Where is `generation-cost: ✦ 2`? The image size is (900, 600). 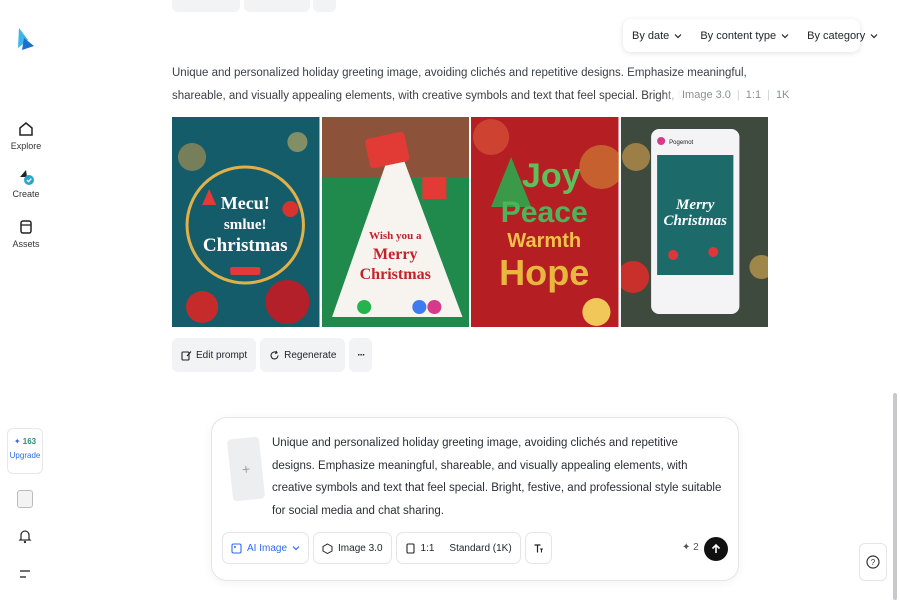 generation-cost: ✦ 2 is located at coordinates (690, 547).